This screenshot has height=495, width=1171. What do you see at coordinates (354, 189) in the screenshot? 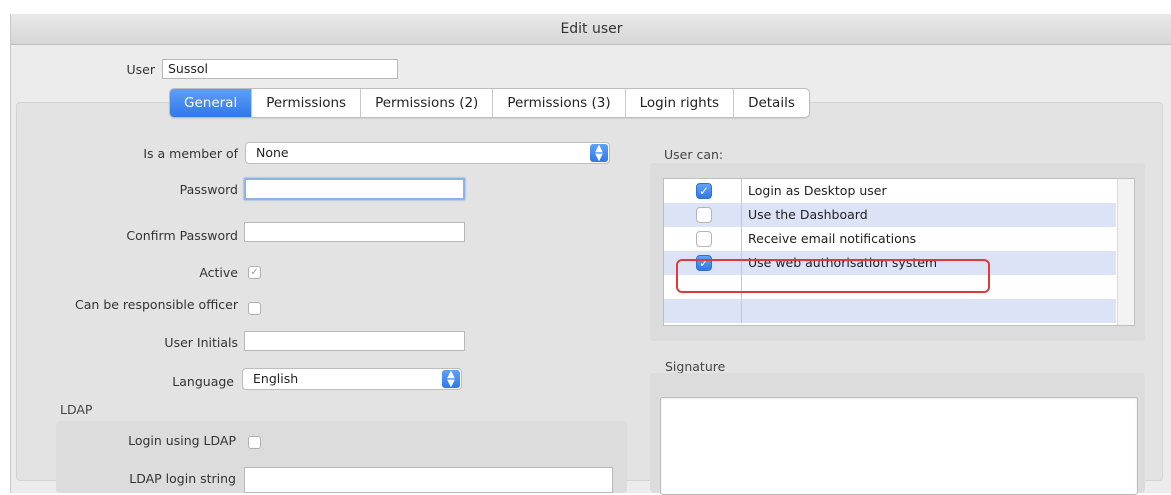
I see `password-field` at bounding box center [354, 189].